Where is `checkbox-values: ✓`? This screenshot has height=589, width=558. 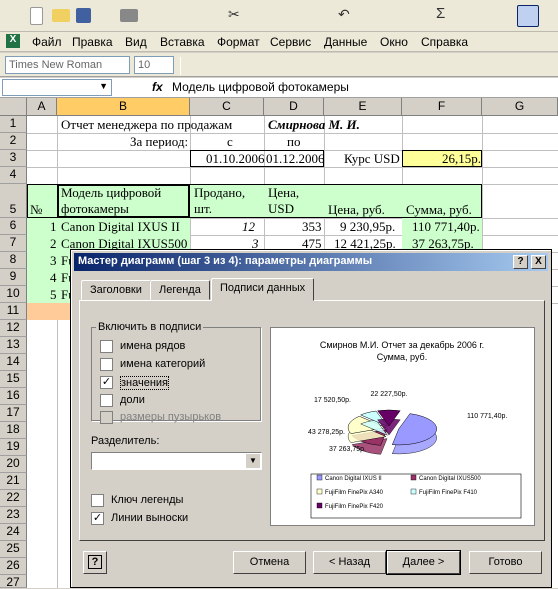
checkbox-values: ✓ is located at coordinates (106, 382).